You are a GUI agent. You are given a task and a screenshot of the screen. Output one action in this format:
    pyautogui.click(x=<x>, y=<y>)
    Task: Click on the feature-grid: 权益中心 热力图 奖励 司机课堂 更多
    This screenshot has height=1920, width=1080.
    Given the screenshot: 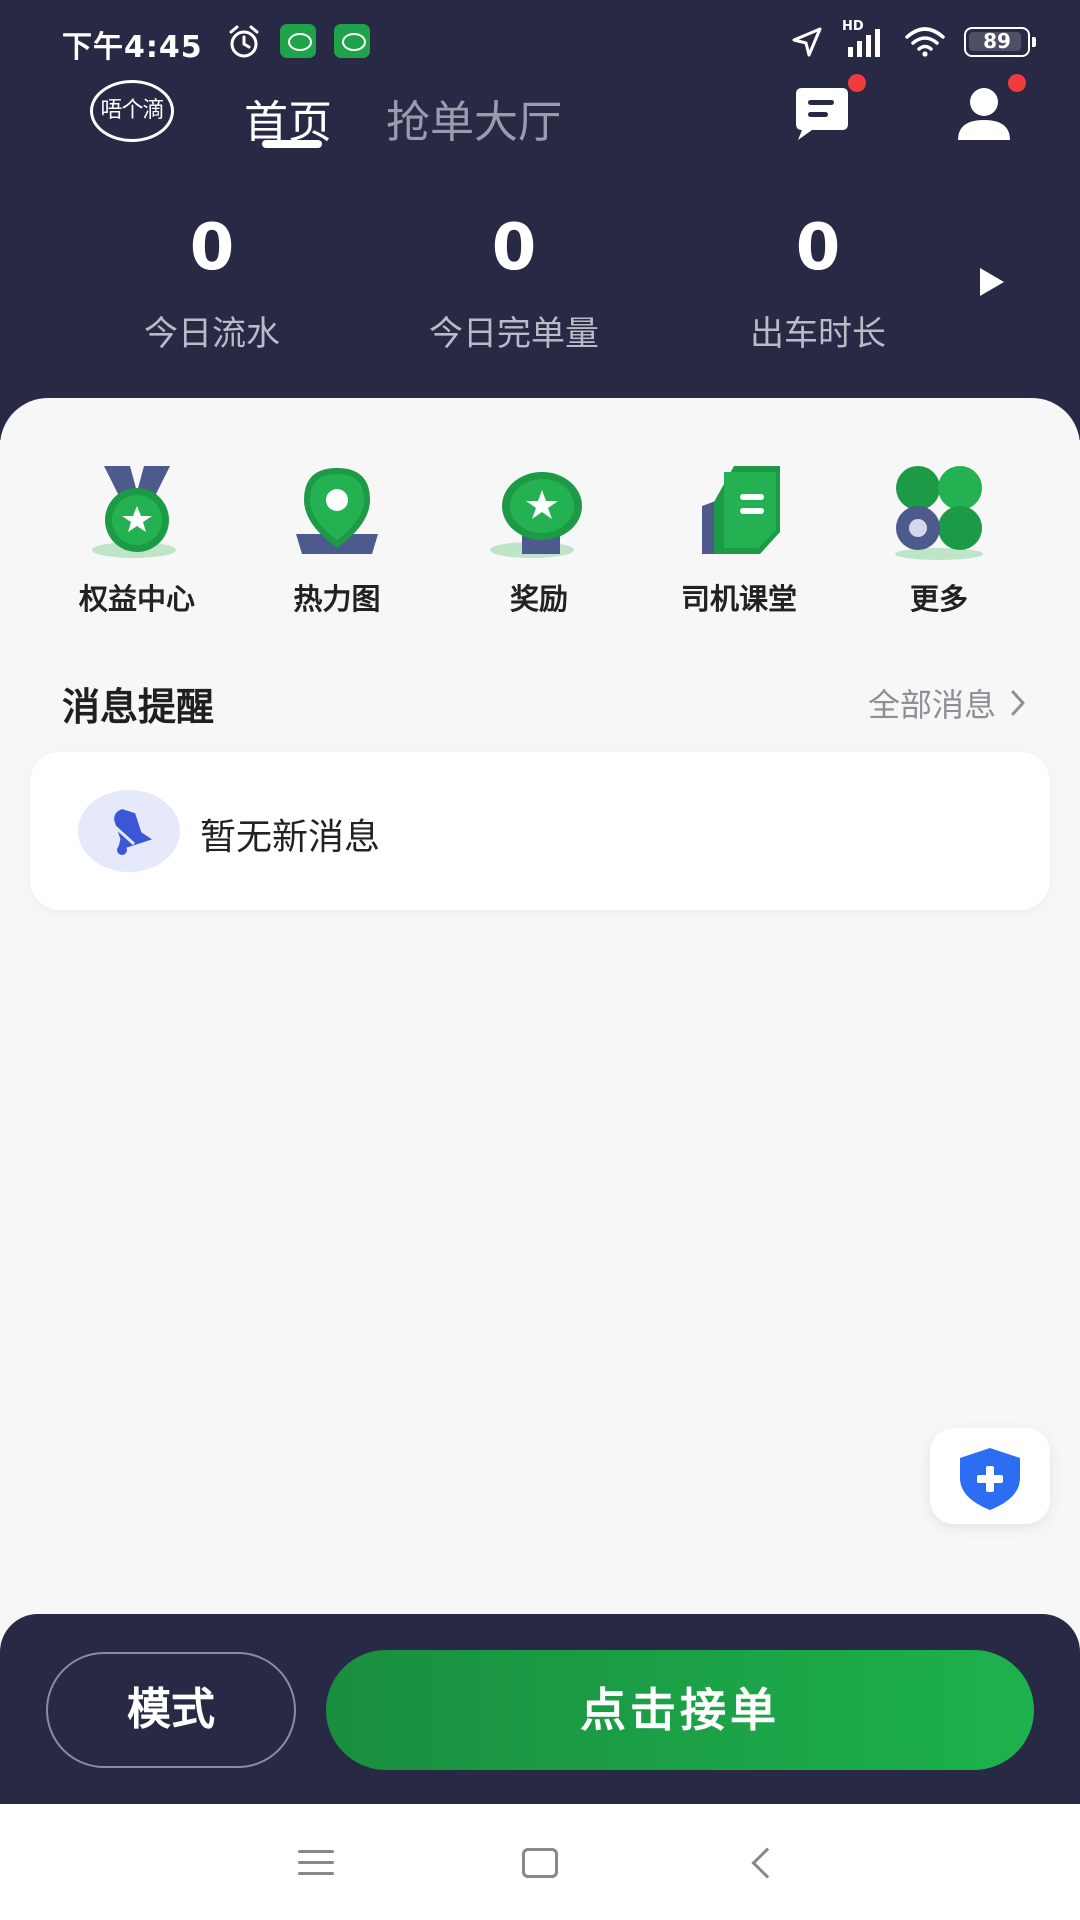 What is the action you would take?
    pyautogui.click(x=540, y=539)
    